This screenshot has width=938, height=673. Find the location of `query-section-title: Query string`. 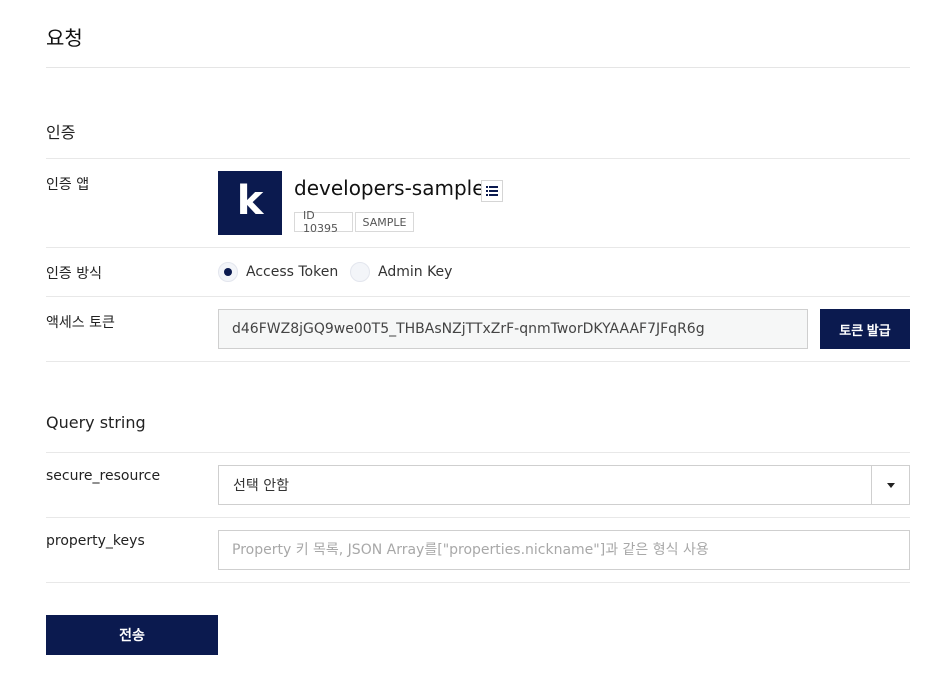

query-section-title: Query string is located at coordinates (96, 422).